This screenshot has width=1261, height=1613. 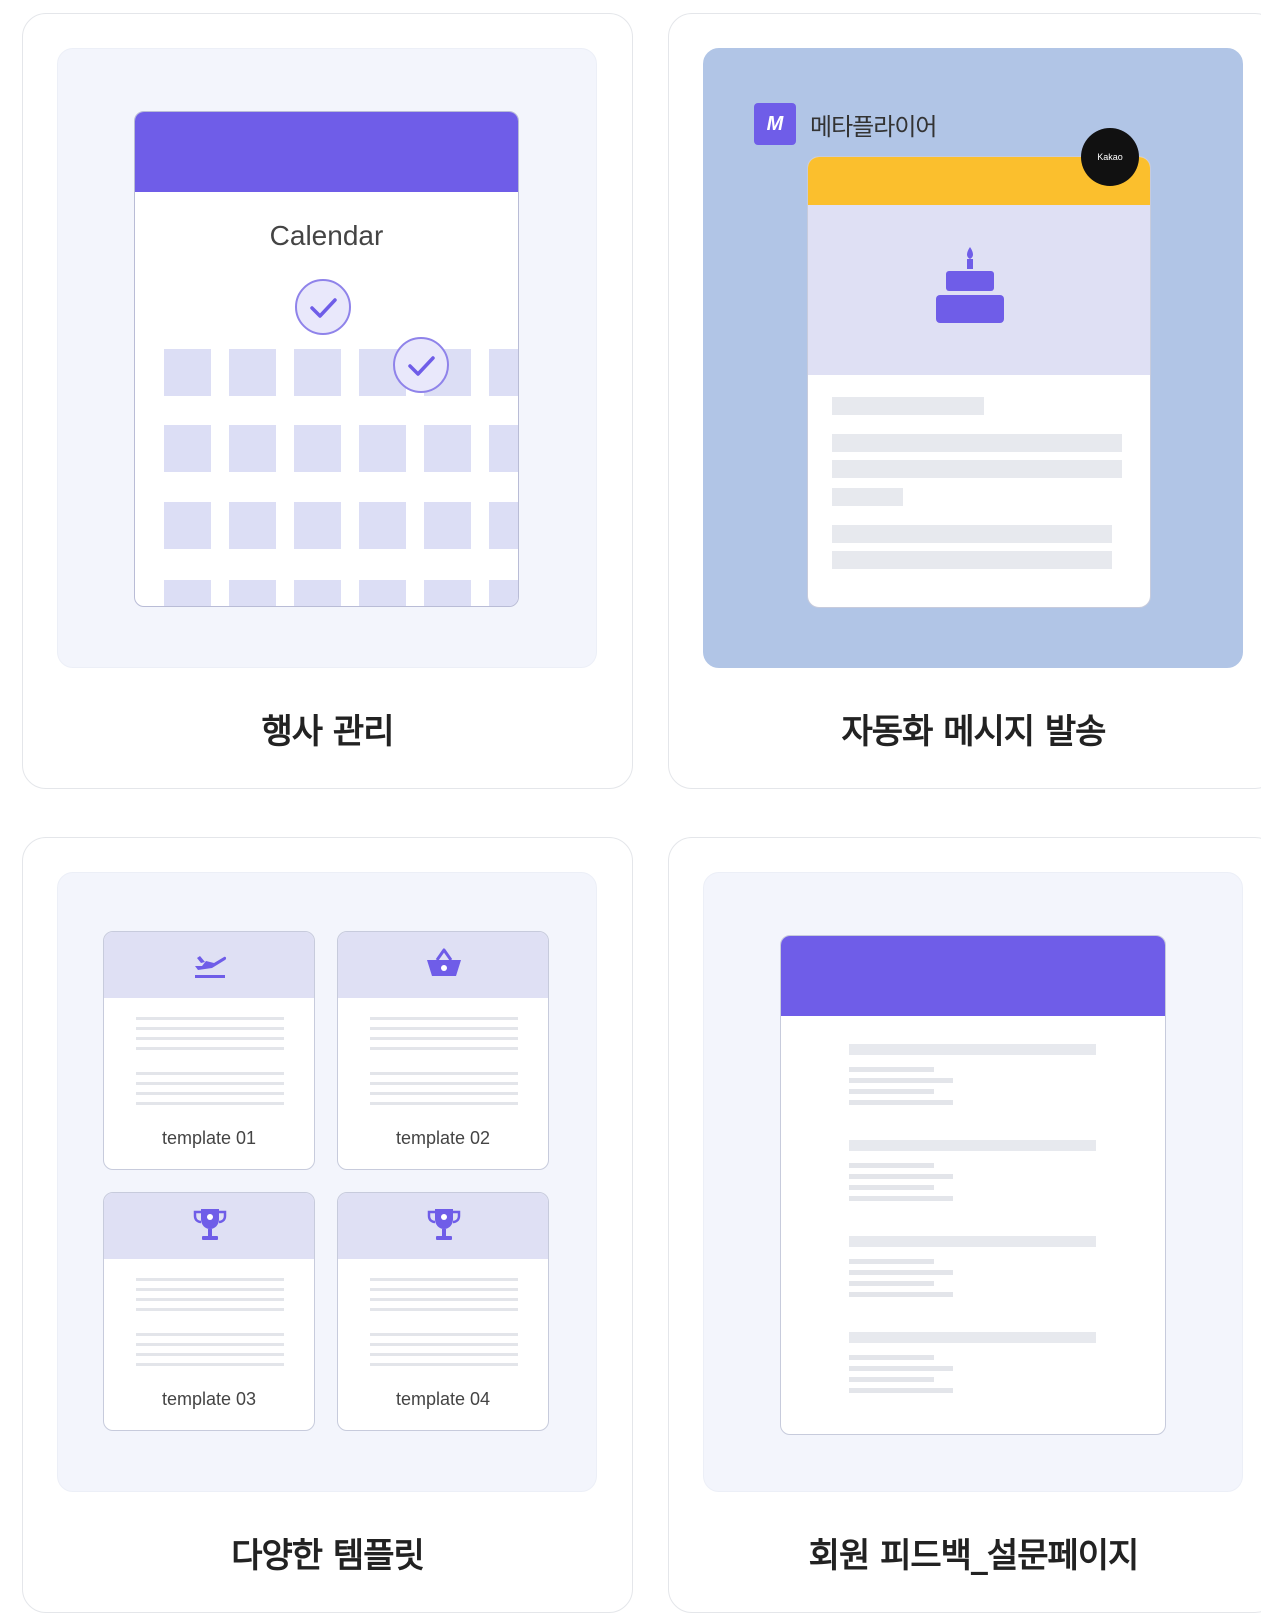 What do you see at coordinates (443, 1050) in the screenshot?
I see `template-card-02: template 02` at bounding box center [443, 1050].